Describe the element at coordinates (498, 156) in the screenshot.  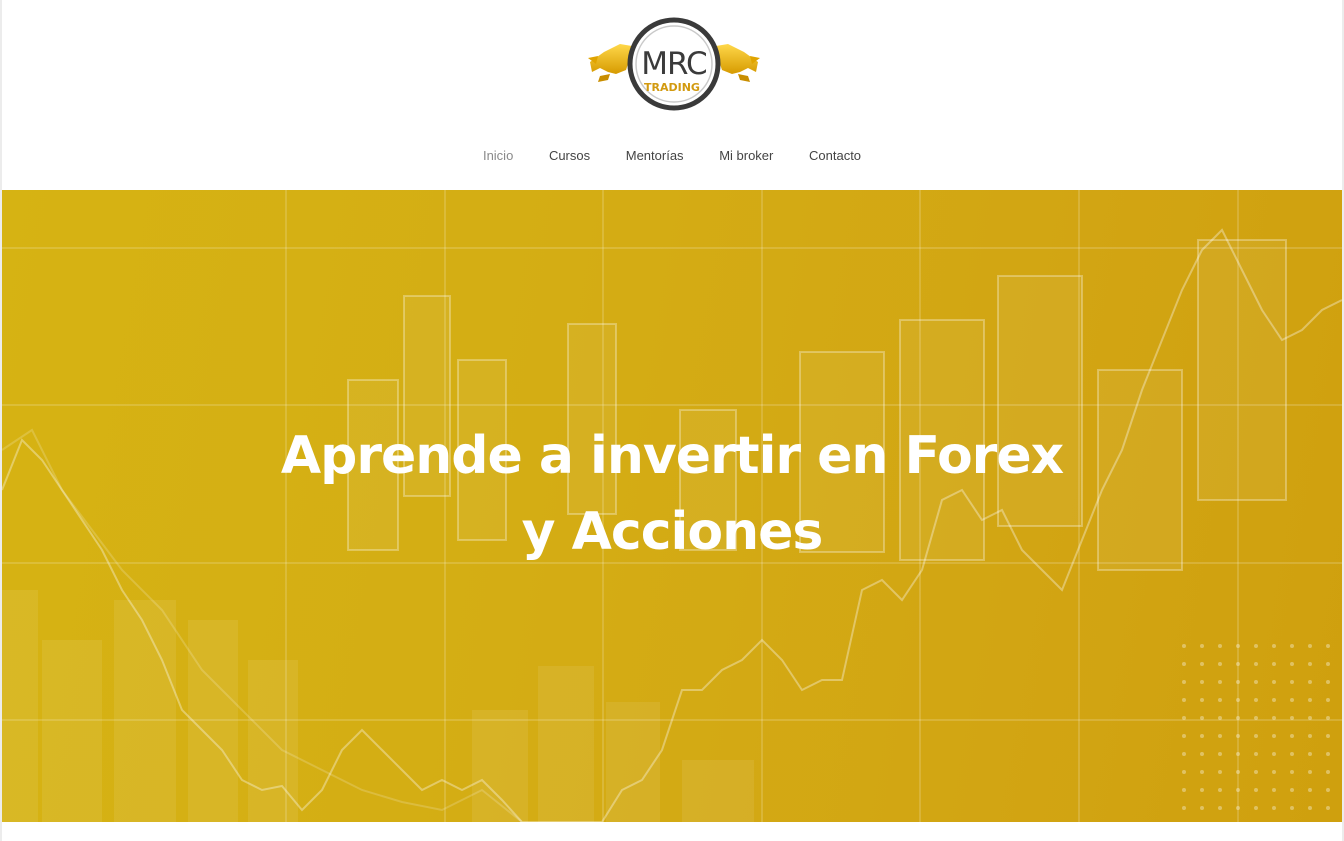
I see `nav-item-inicio: Inicio` at that location.